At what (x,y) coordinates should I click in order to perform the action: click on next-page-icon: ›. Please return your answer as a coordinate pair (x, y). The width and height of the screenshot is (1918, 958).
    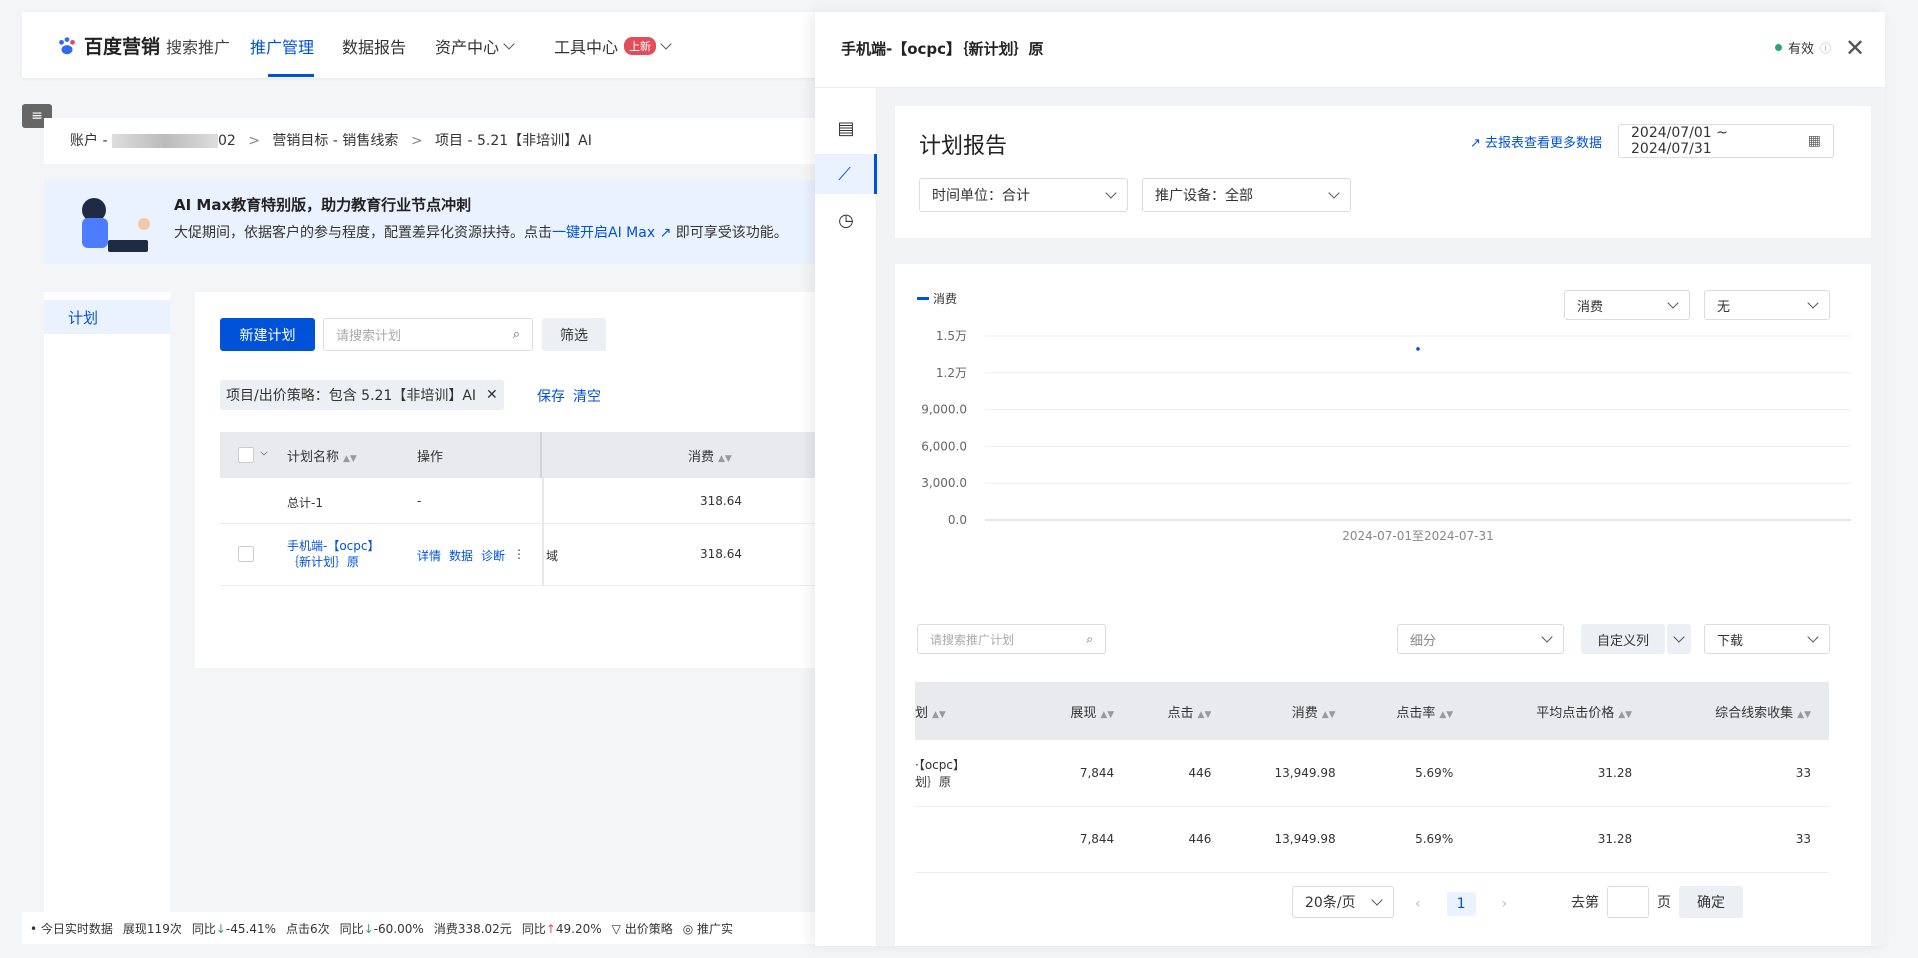
    Looking at the image, I should click on (1505, 904).